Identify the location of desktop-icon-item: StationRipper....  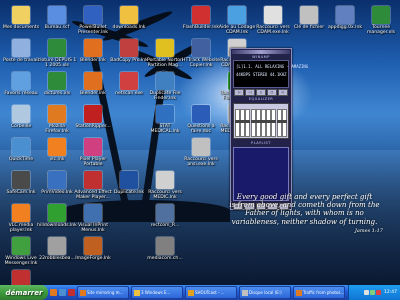
(93, 123).